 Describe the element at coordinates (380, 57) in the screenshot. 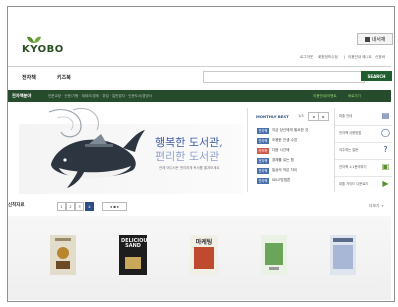

I see `util-link-apply: 신청바` at that location.